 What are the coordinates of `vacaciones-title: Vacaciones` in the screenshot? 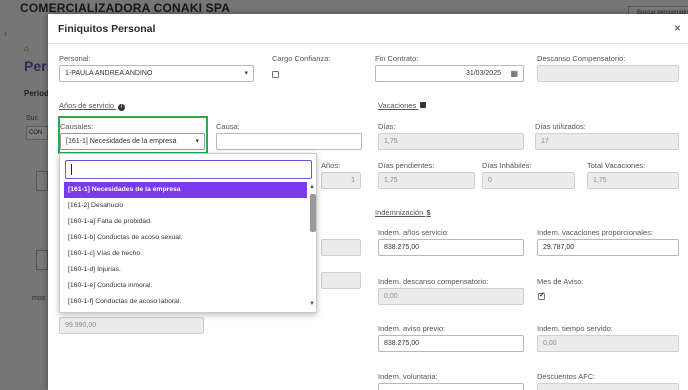 It's located at (402, 105).